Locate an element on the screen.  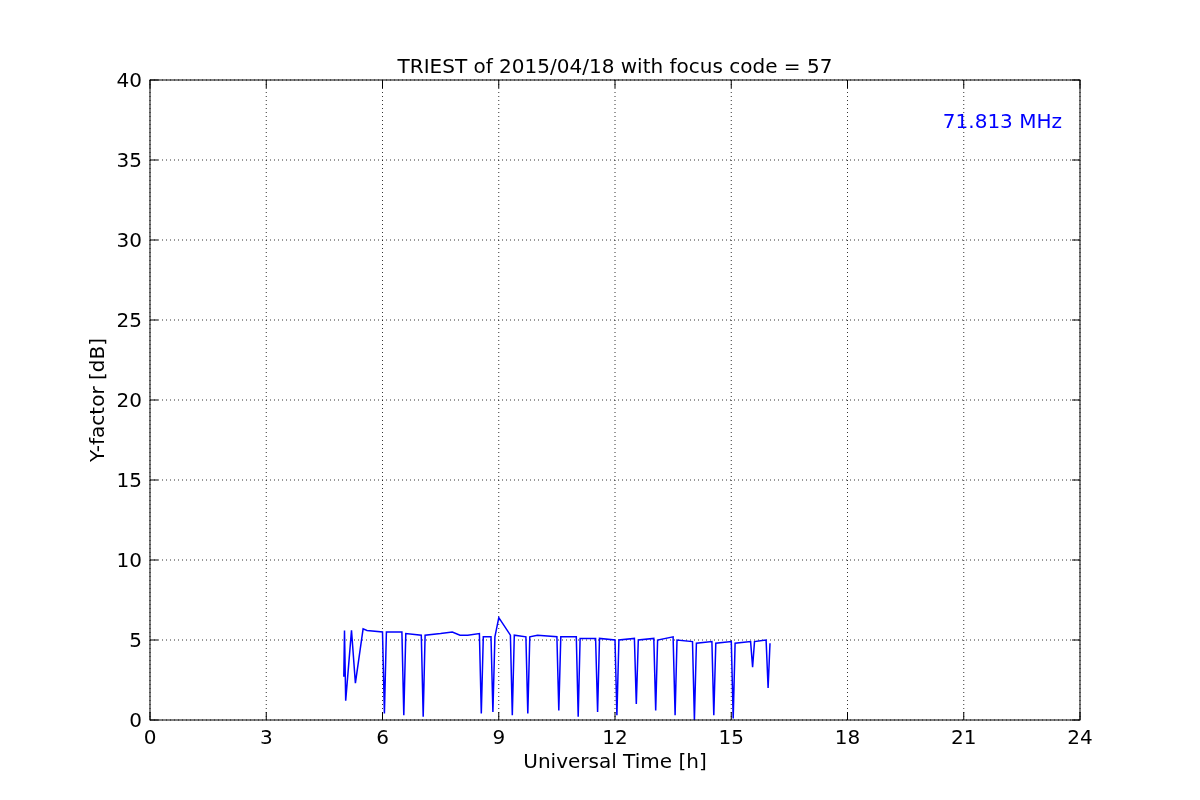
tick-label: 18 is located at coordinates (847, 737).